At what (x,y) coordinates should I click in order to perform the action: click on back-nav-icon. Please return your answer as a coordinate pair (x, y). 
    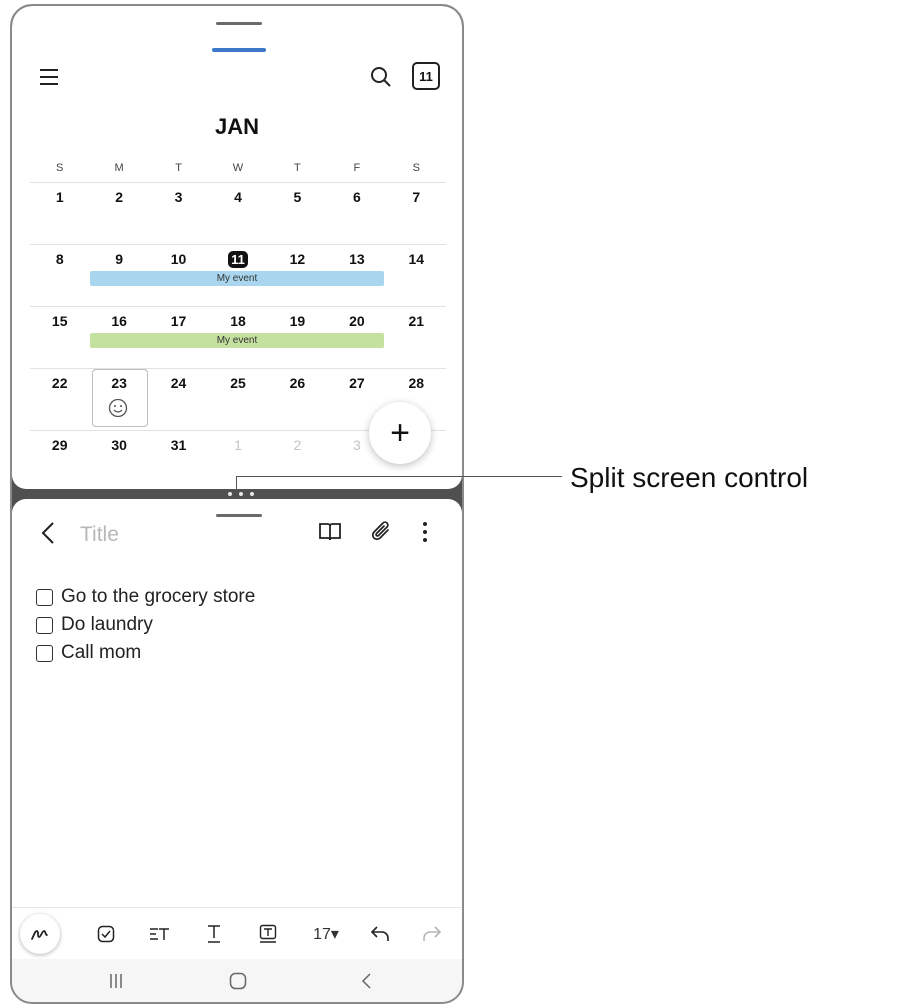
    Looking at the image, I should click on (366, 981).